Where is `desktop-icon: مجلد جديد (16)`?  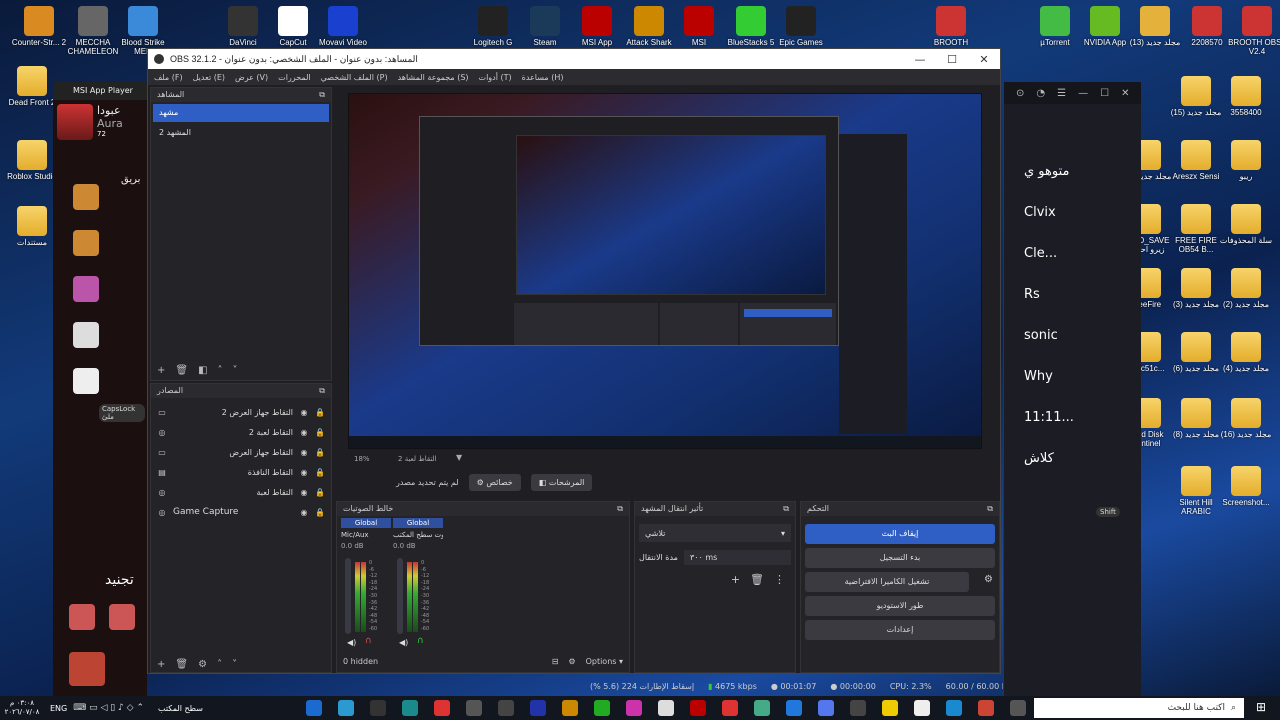 desktop-icon: مجلد جديد (16) is located at coordinates (1246, 418).